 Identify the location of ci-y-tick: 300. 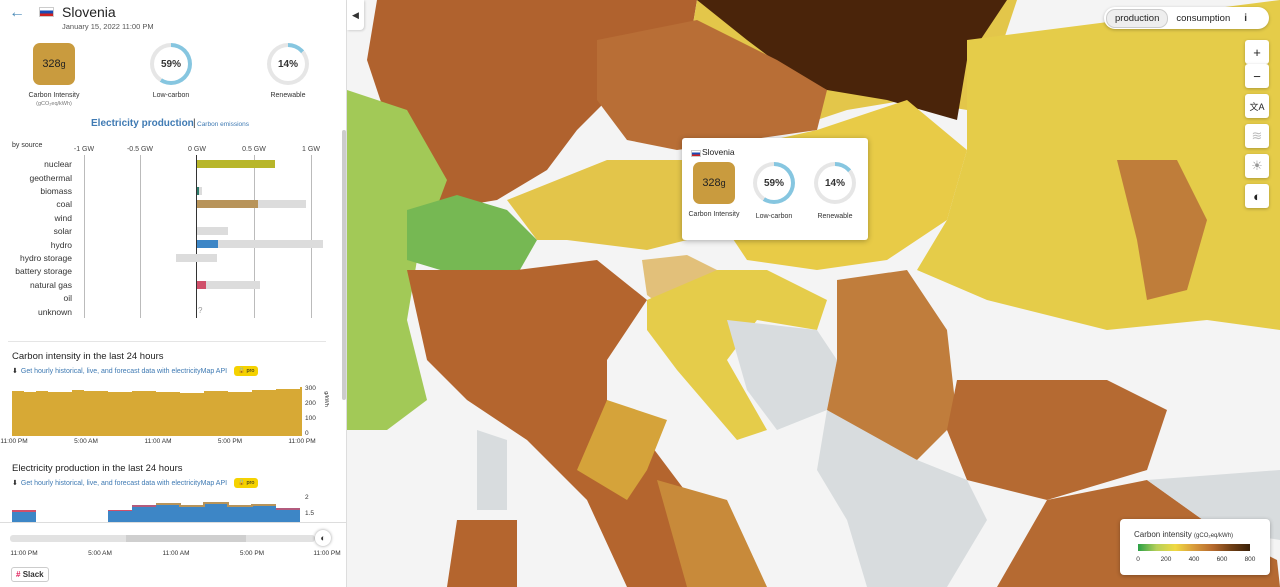
(310, 388).